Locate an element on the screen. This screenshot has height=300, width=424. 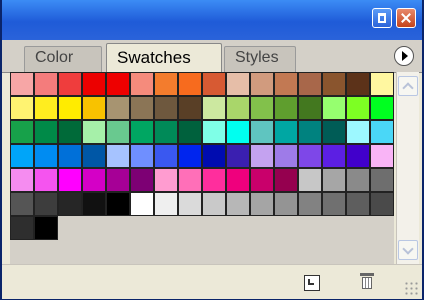
tab-swatches: Swatches is located at coordinates (164, 58).